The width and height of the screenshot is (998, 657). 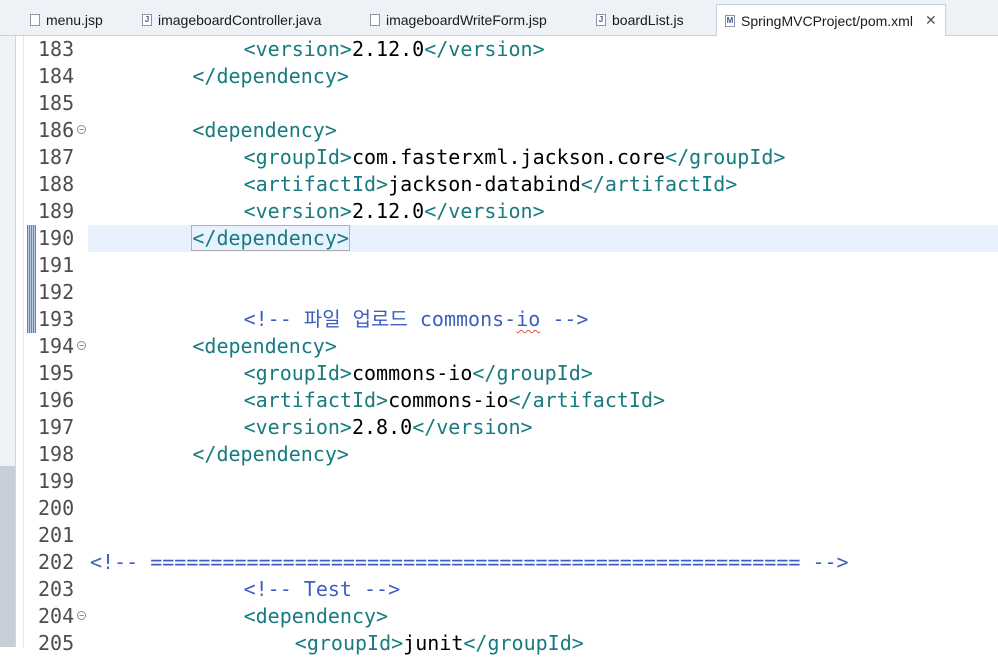 I want to click on js-file-icon: J, so click(x=601, y=20).